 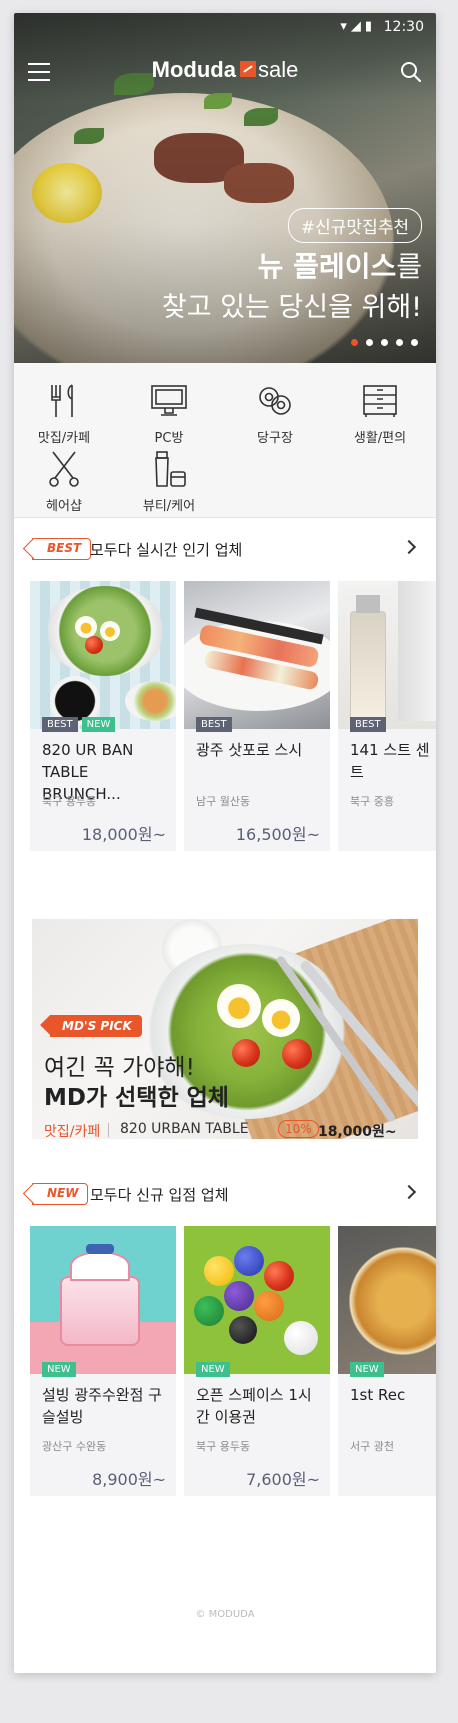 What do you see at coordinates (102, 1406) in the screenshot?
I see `card-title: 설빙 광주수완점 구슬설빙` at bounding box center [102, 1406].